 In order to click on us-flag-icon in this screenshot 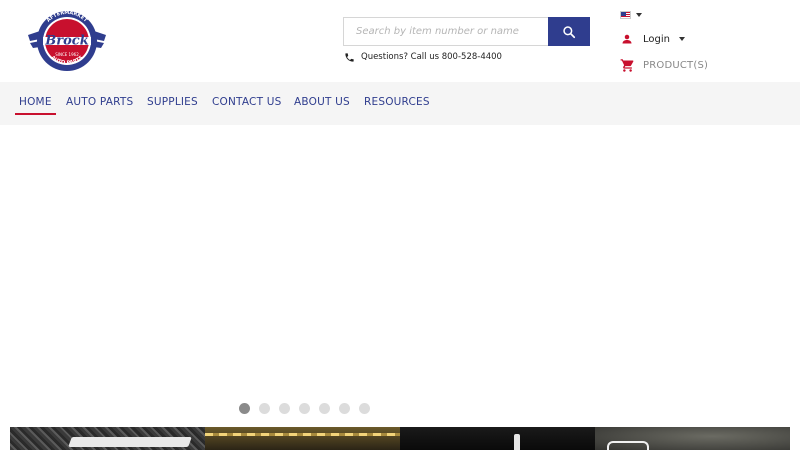, I will do `click(625, 15)`.